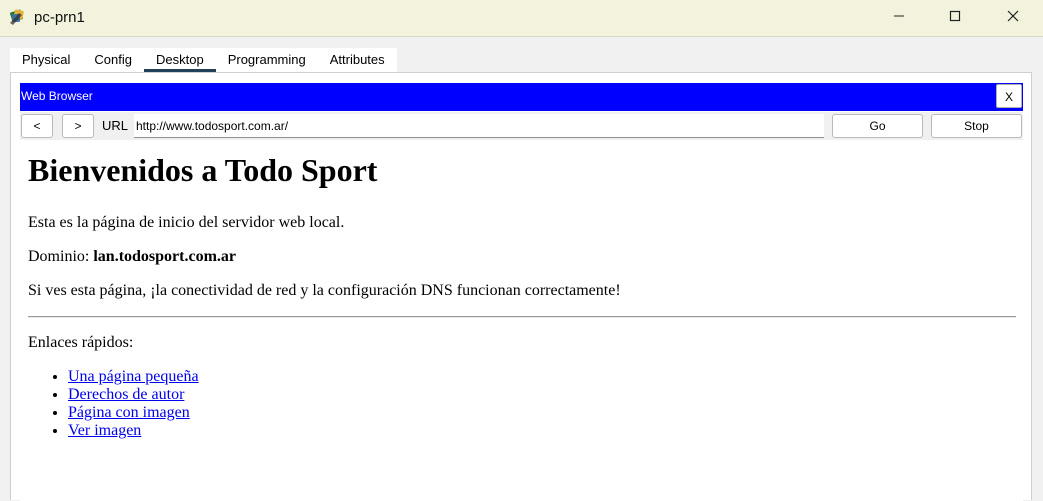 This screenshot has width=1043, height=501. I want to click on maximize-icon, so click(955, 18).